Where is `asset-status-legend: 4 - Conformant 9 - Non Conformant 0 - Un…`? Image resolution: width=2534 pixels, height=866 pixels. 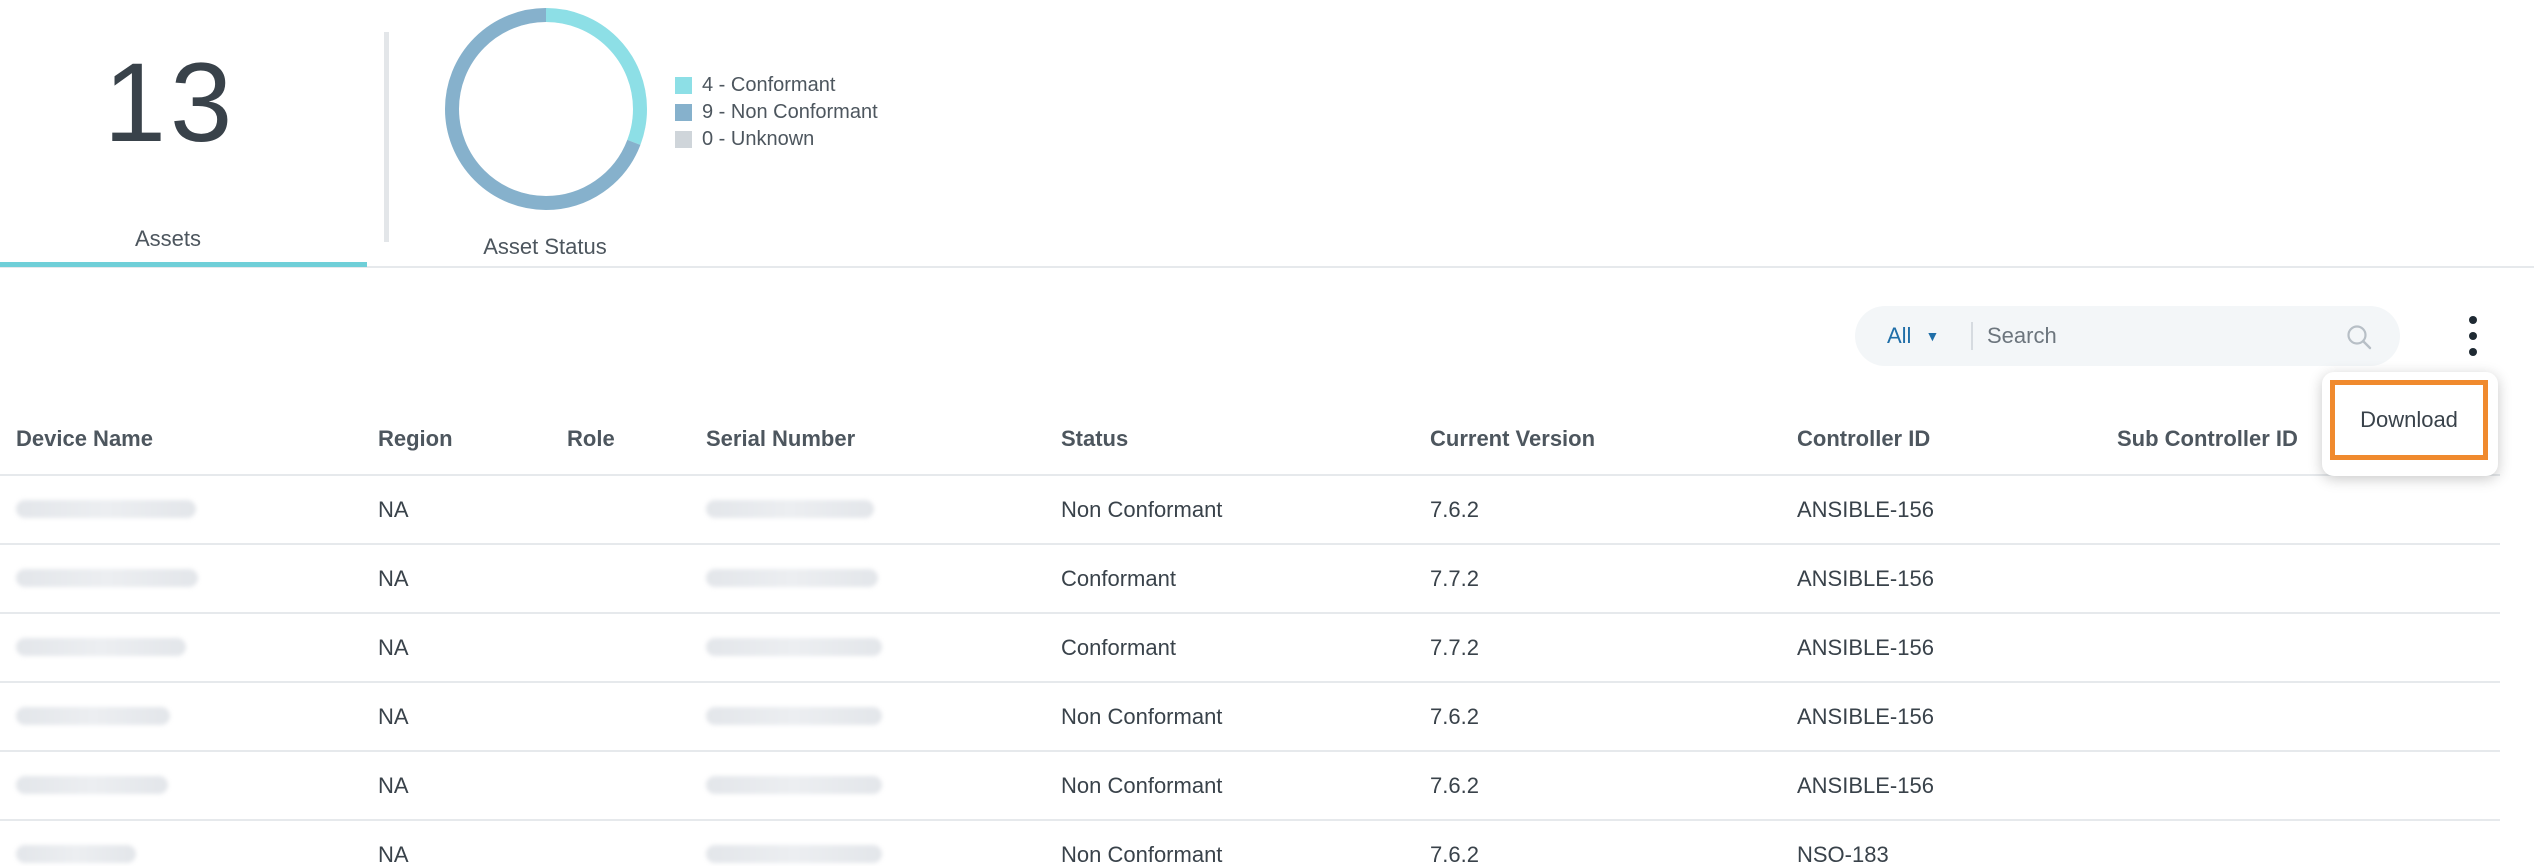
asset-status-legend: 4 - Conformant 9 - Non Conformant 0 - Un… is located at coordinates (776, 112).